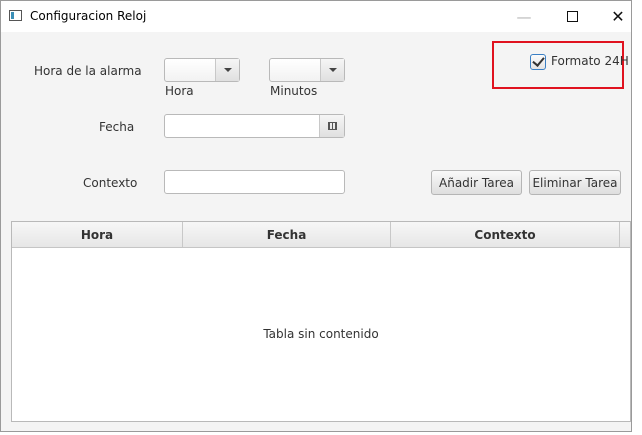 The height and width of the screenshot is (435, 642). I want to click on minutes-dropdown-button, so click(332, 70).